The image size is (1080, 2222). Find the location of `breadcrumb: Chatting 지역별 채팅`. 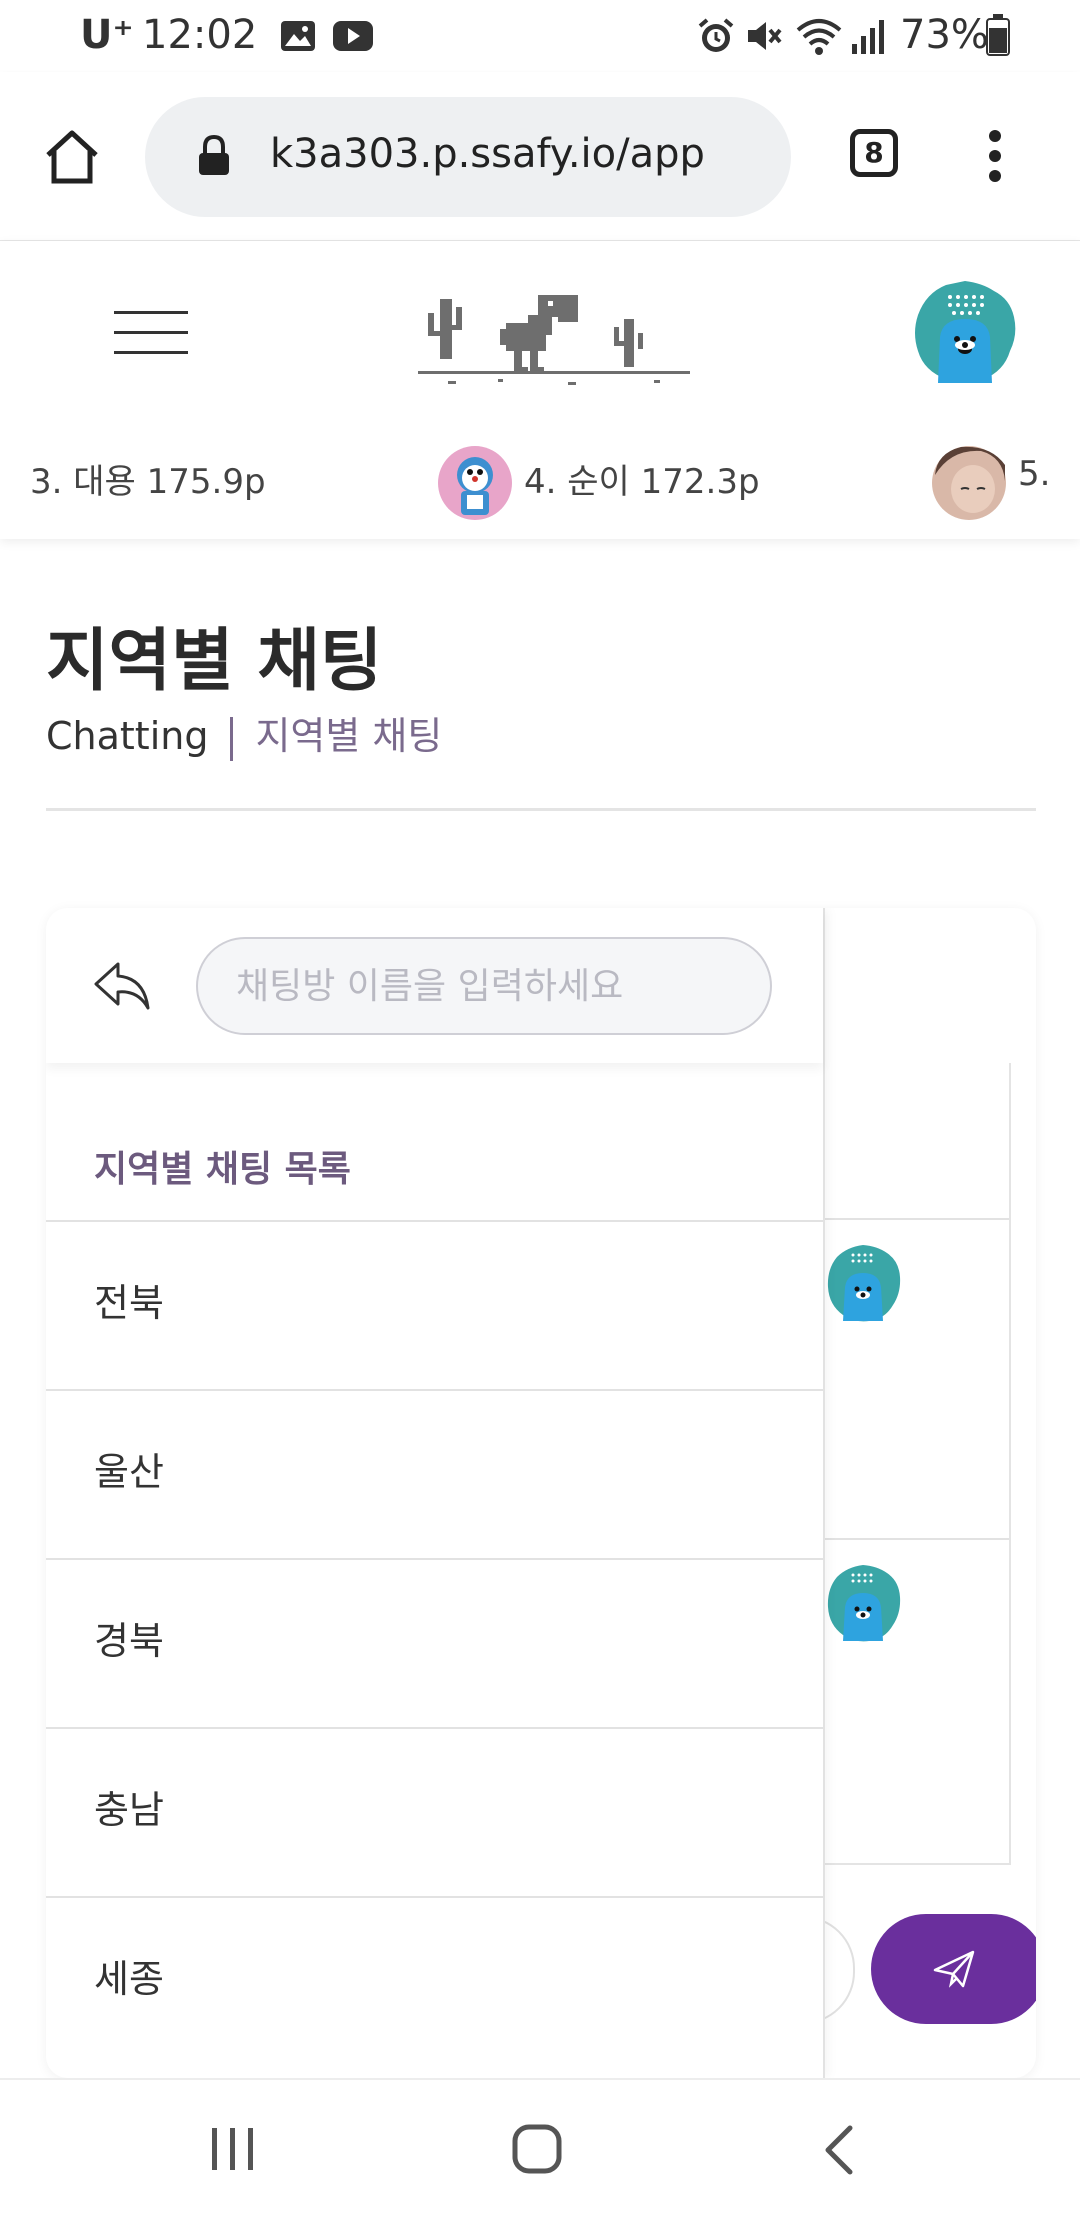

breadcrumb: Chatting 지역별 채팅 is located at coordinates (244, 733).